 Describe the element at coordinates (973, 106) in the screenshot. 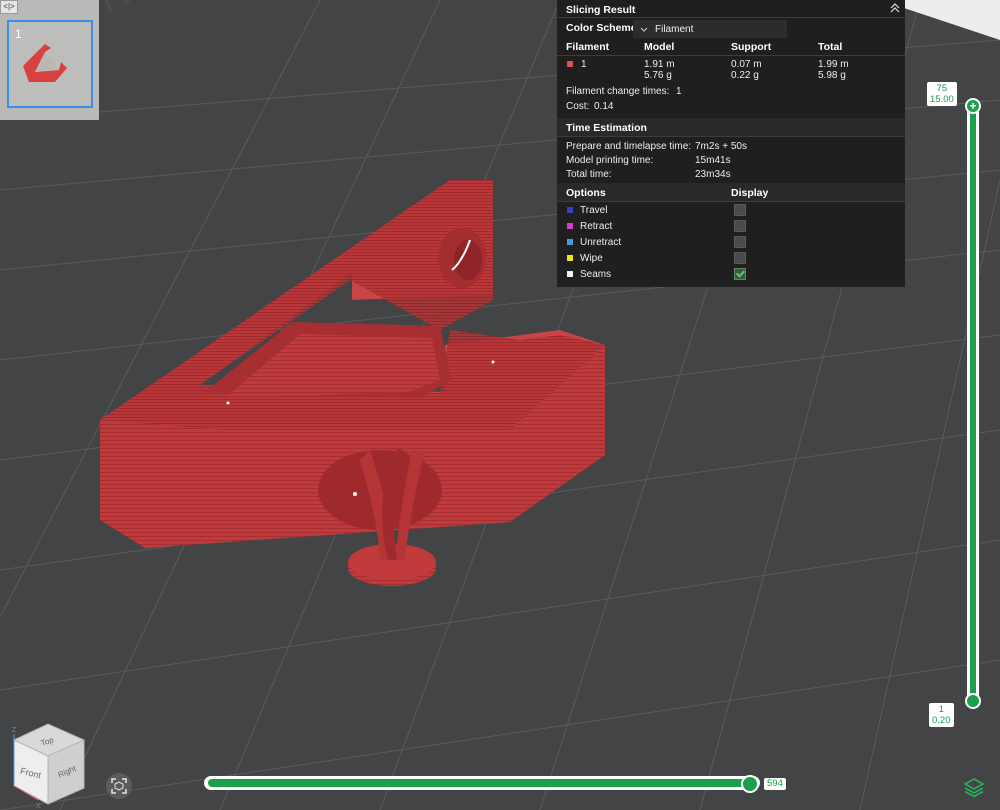

I see `layer-slider-top-handle: +` at that location.